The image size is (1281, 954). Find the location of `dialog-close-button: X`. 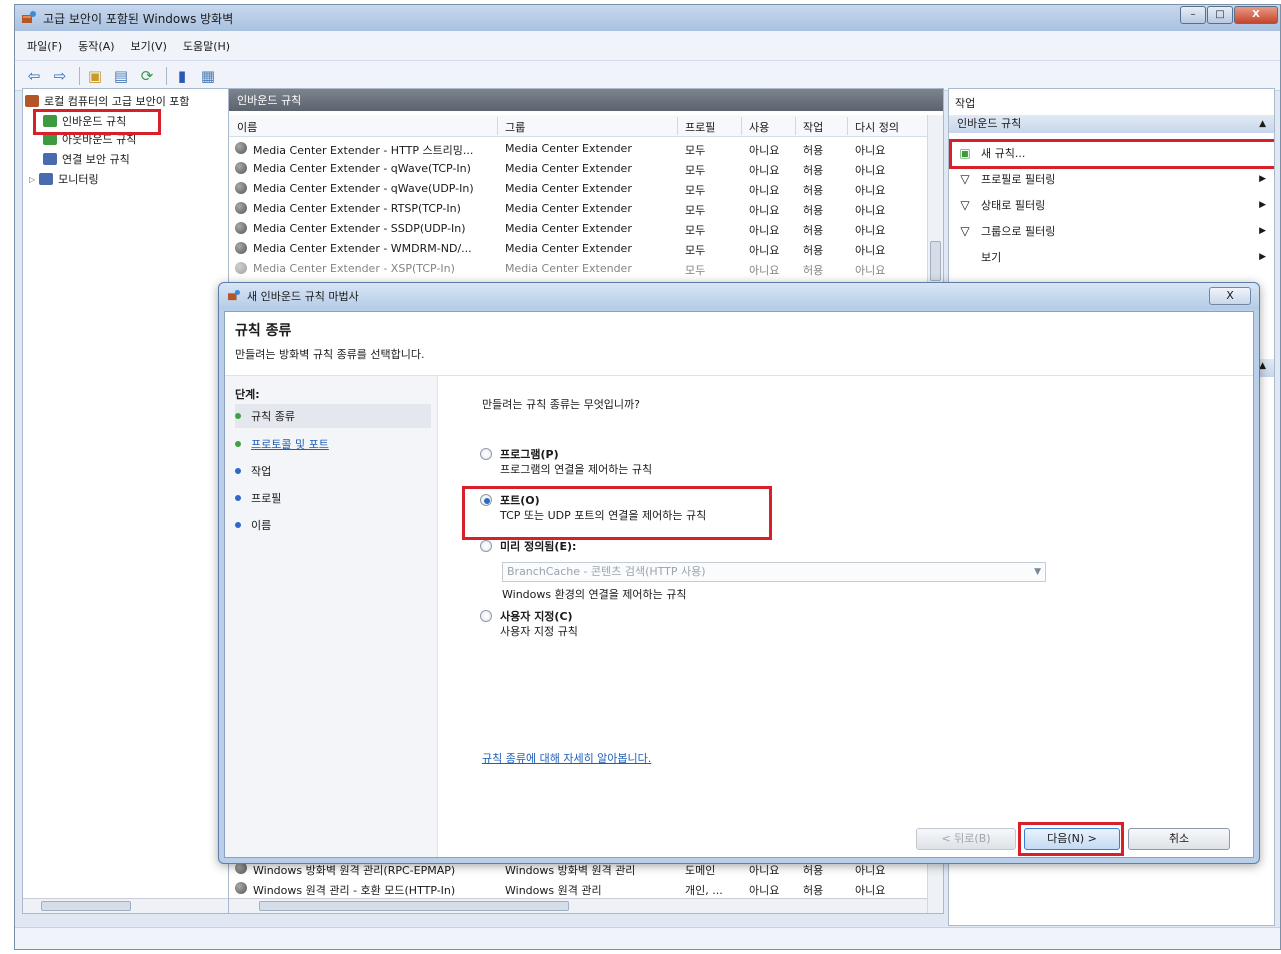

dialog-close-button: X is located at coordinates (1230, 296).